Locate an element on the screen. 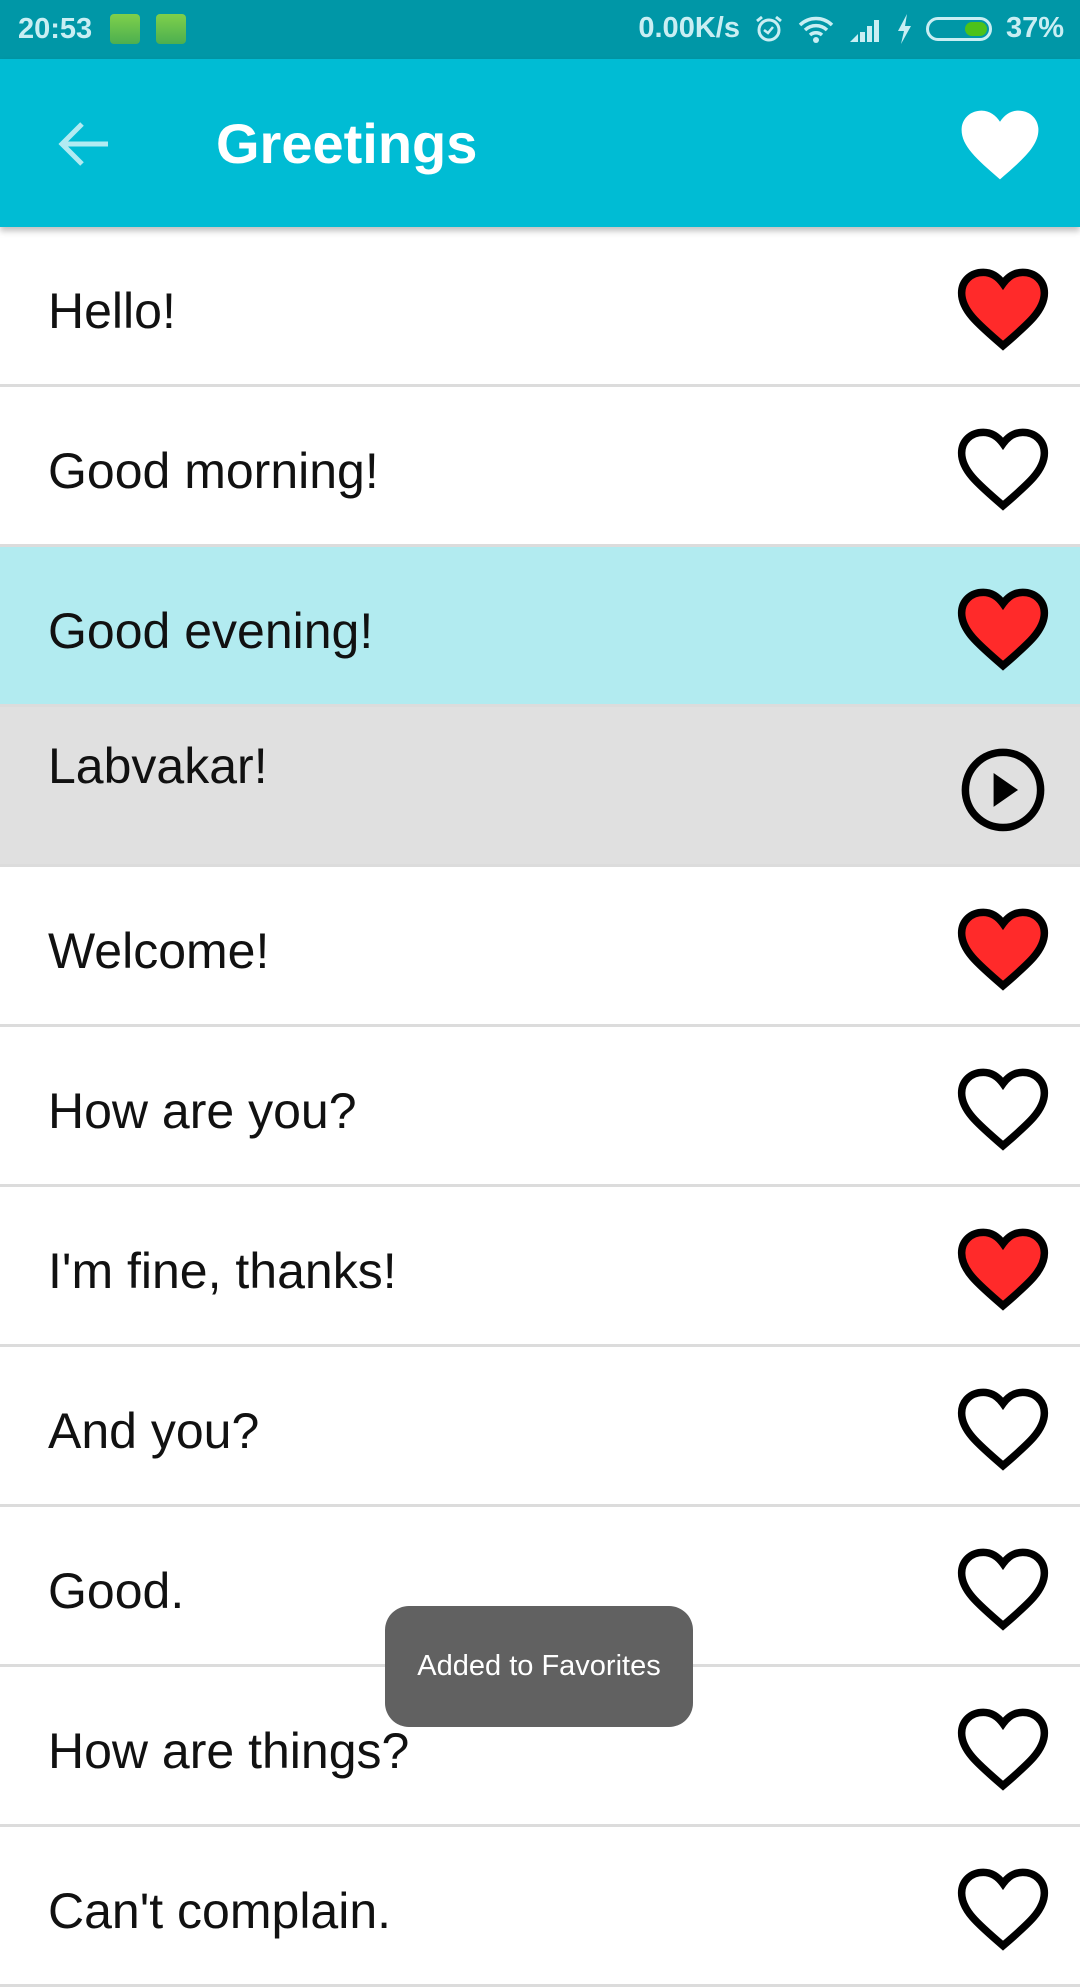  battery-percent: 37% is located at coordinates (1034, 28).